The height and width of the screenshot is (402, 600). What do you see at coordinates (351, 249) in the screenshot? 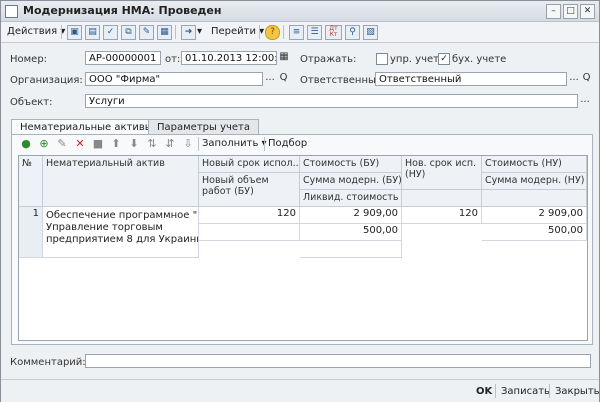
I see `cell-liq-cost` at bounding box center [351, 249].